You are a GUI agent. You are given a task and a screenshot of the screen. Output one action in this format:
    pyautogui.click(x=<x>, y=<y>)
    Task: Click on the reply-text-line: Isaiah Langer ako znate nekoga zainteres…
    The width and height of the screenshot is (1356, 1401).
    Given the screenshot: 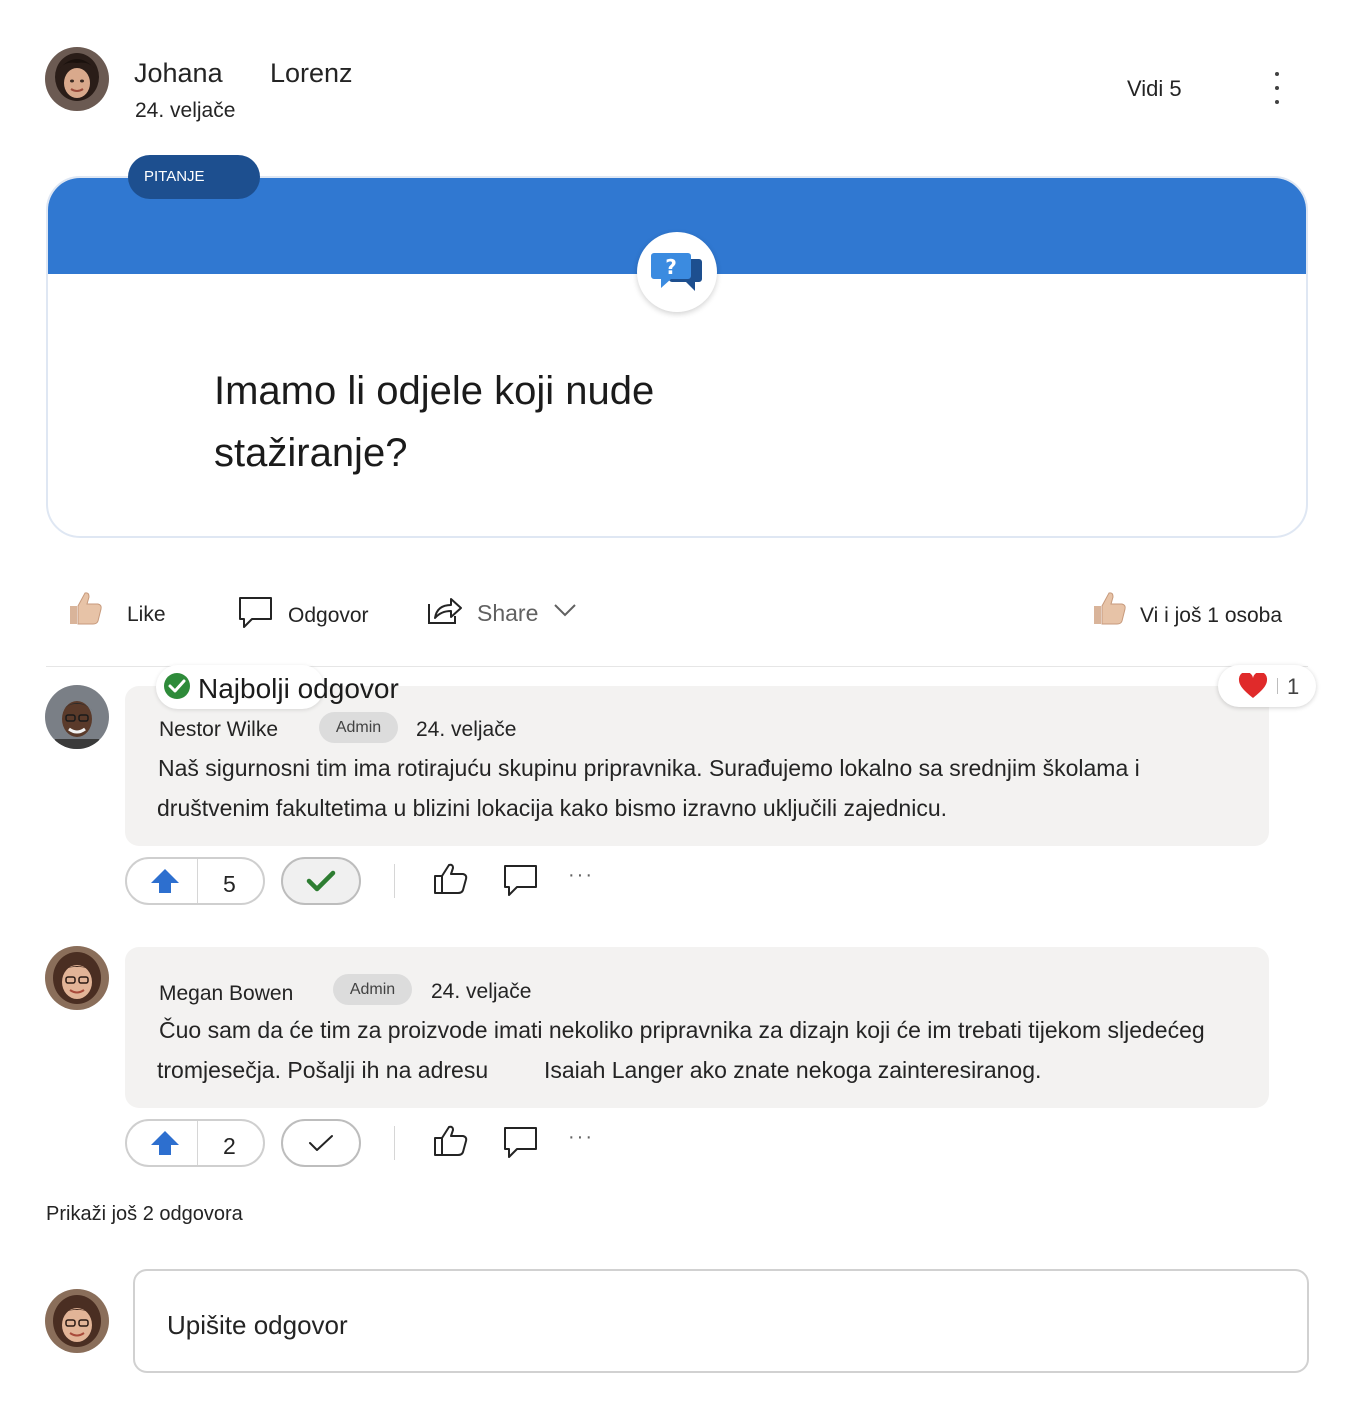 What is the action you would take?
    pyautogui.click(x=793, y=1070)
    